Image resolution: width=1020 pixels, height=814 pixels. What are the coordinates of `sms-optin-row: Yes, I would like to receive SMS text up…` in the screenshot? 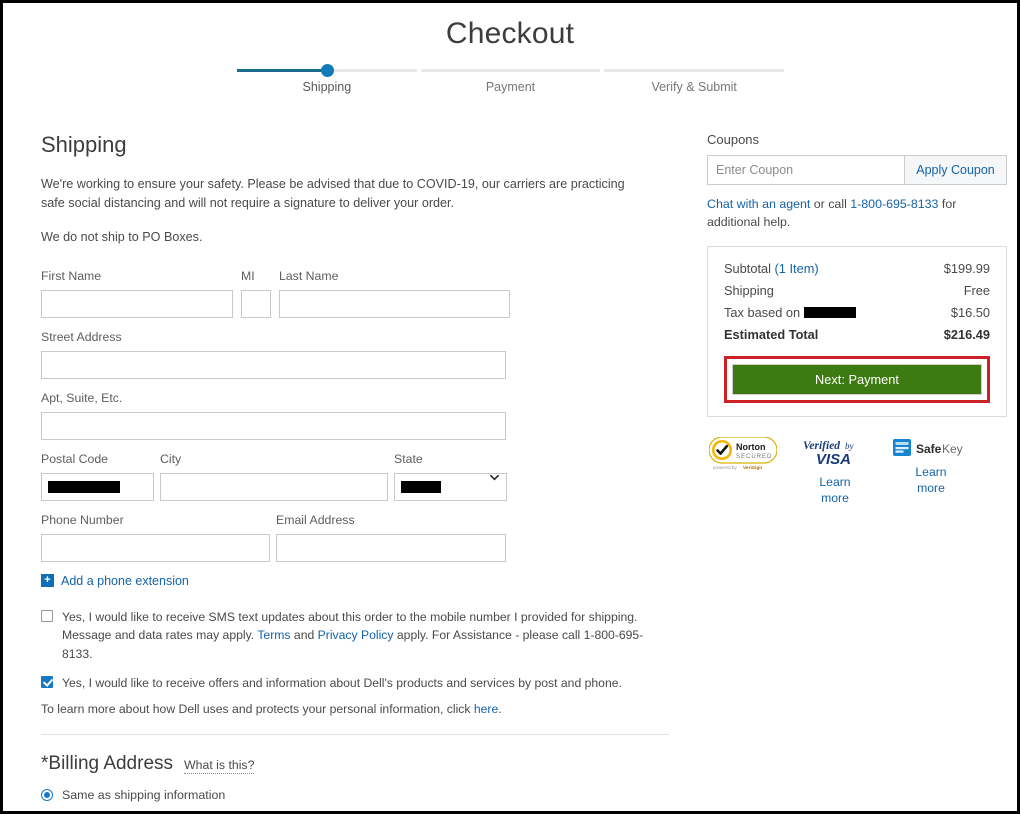 It's located at (355, 636).